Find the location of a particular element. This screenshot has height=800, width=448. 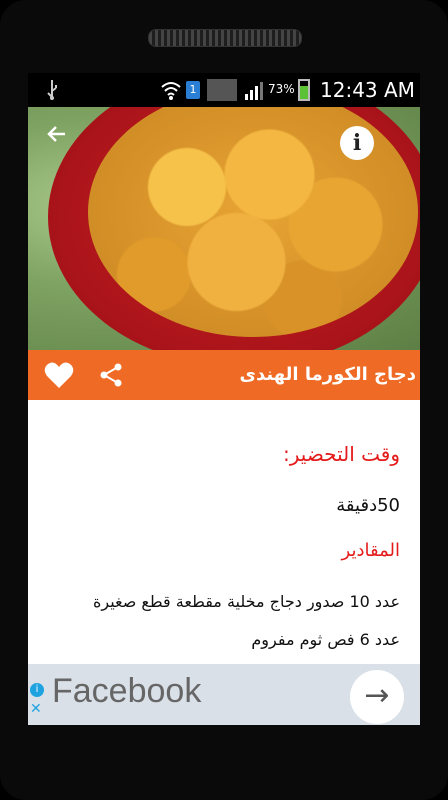

usb-icon is located at coordinates (52, 90).